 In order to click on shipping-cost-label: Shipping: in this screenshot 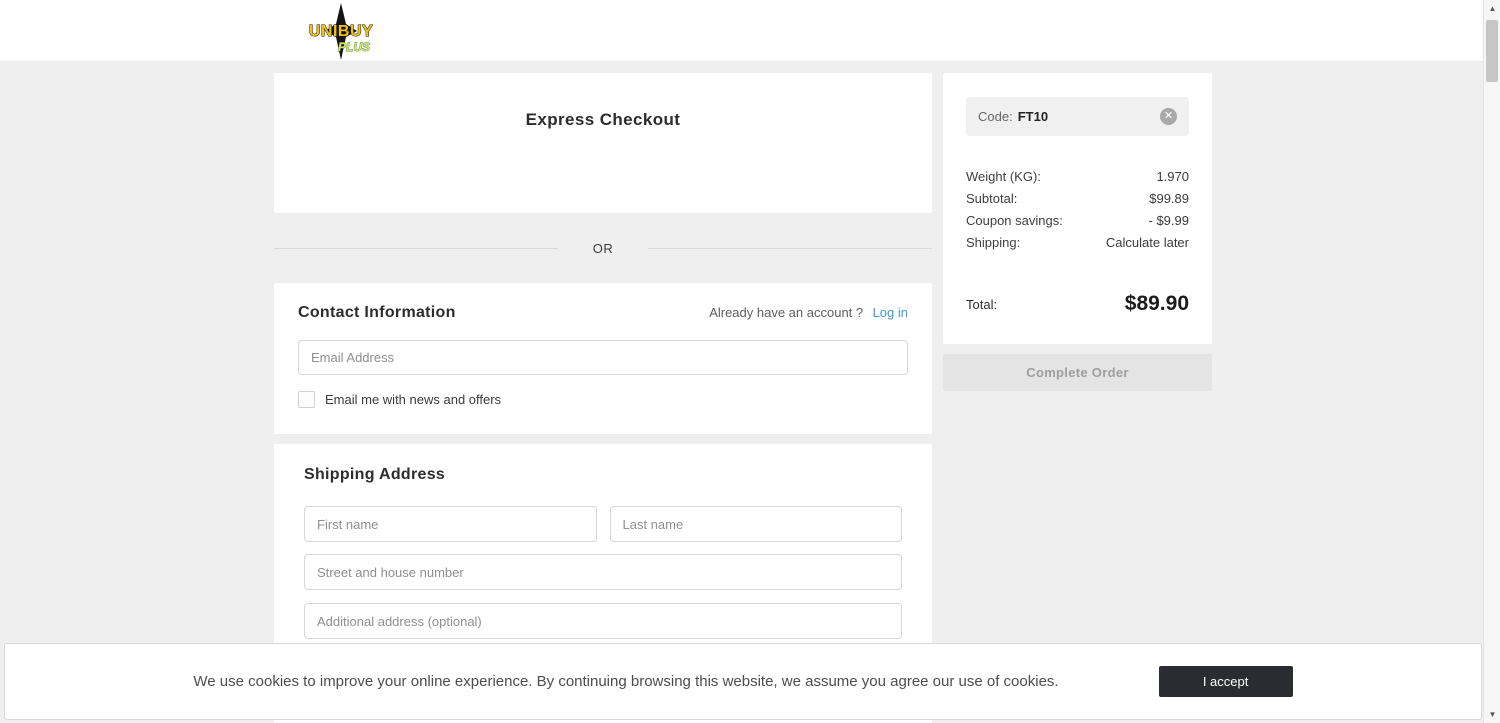, I will do `click(993, 242)`.